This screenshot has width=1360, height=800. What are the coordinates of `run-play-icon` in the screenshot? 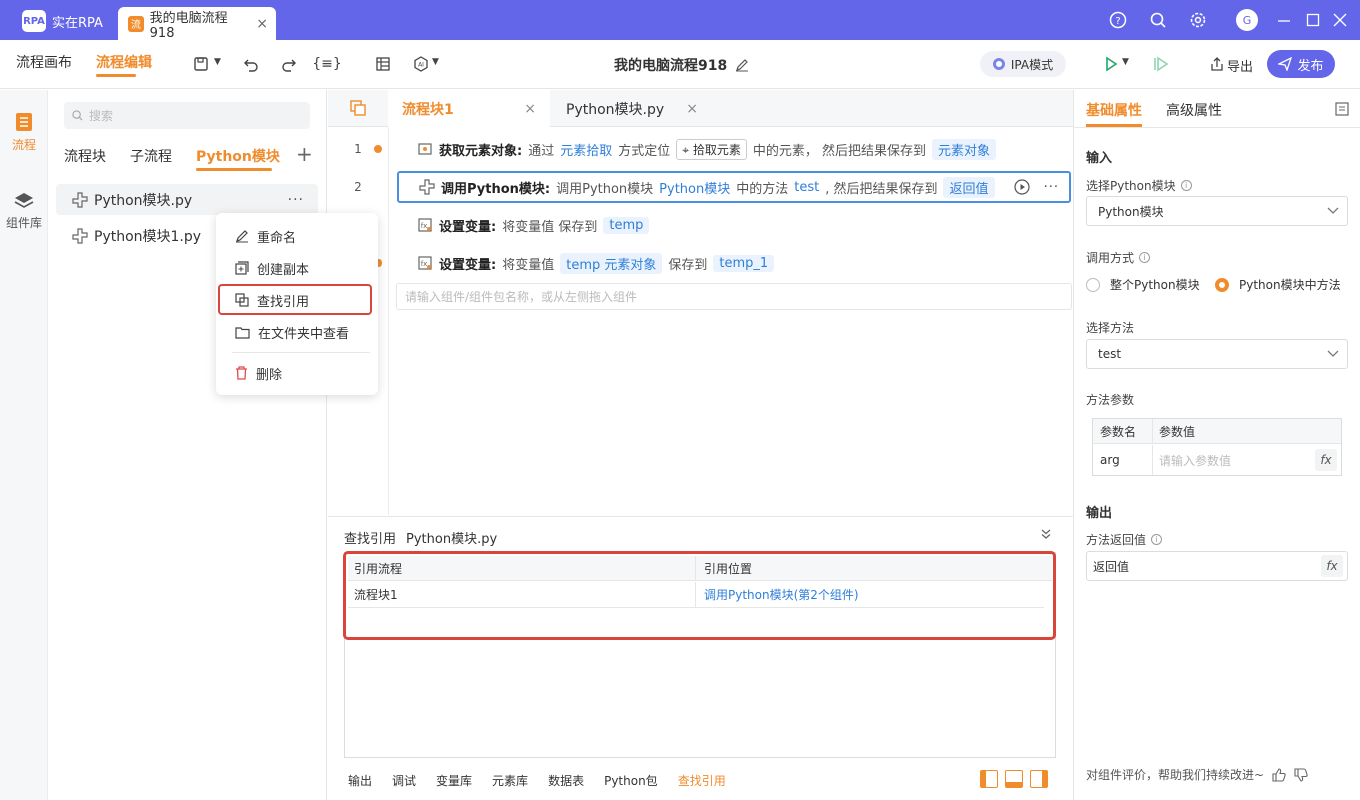 It's located at (1111, 64).